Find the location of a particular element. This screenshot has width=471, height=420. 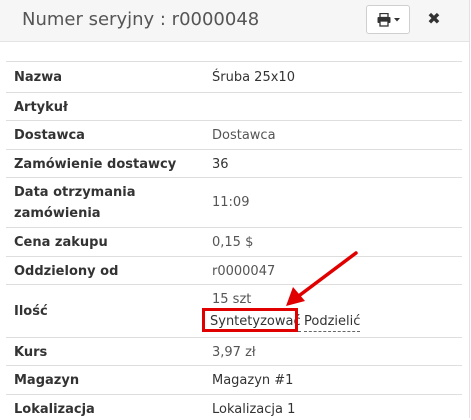

row-value: 15 szt is located at coordinates (232, 299).